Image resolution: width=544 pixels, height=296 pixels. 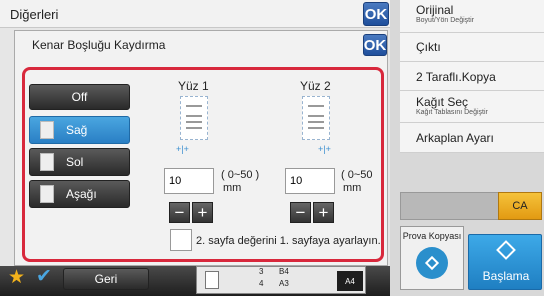 What do you see at coordinates (506, 250) in the screenshot?
I see `start-icon` at bounding box center [506, 250].